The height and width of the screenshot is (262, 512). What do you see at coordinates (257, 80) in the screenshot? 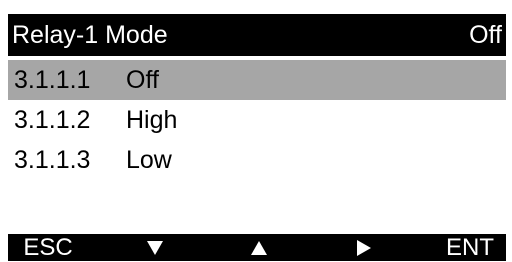
I see `menu-item-off: 3.1.1.1 Off` at bounding box center [257, 80].